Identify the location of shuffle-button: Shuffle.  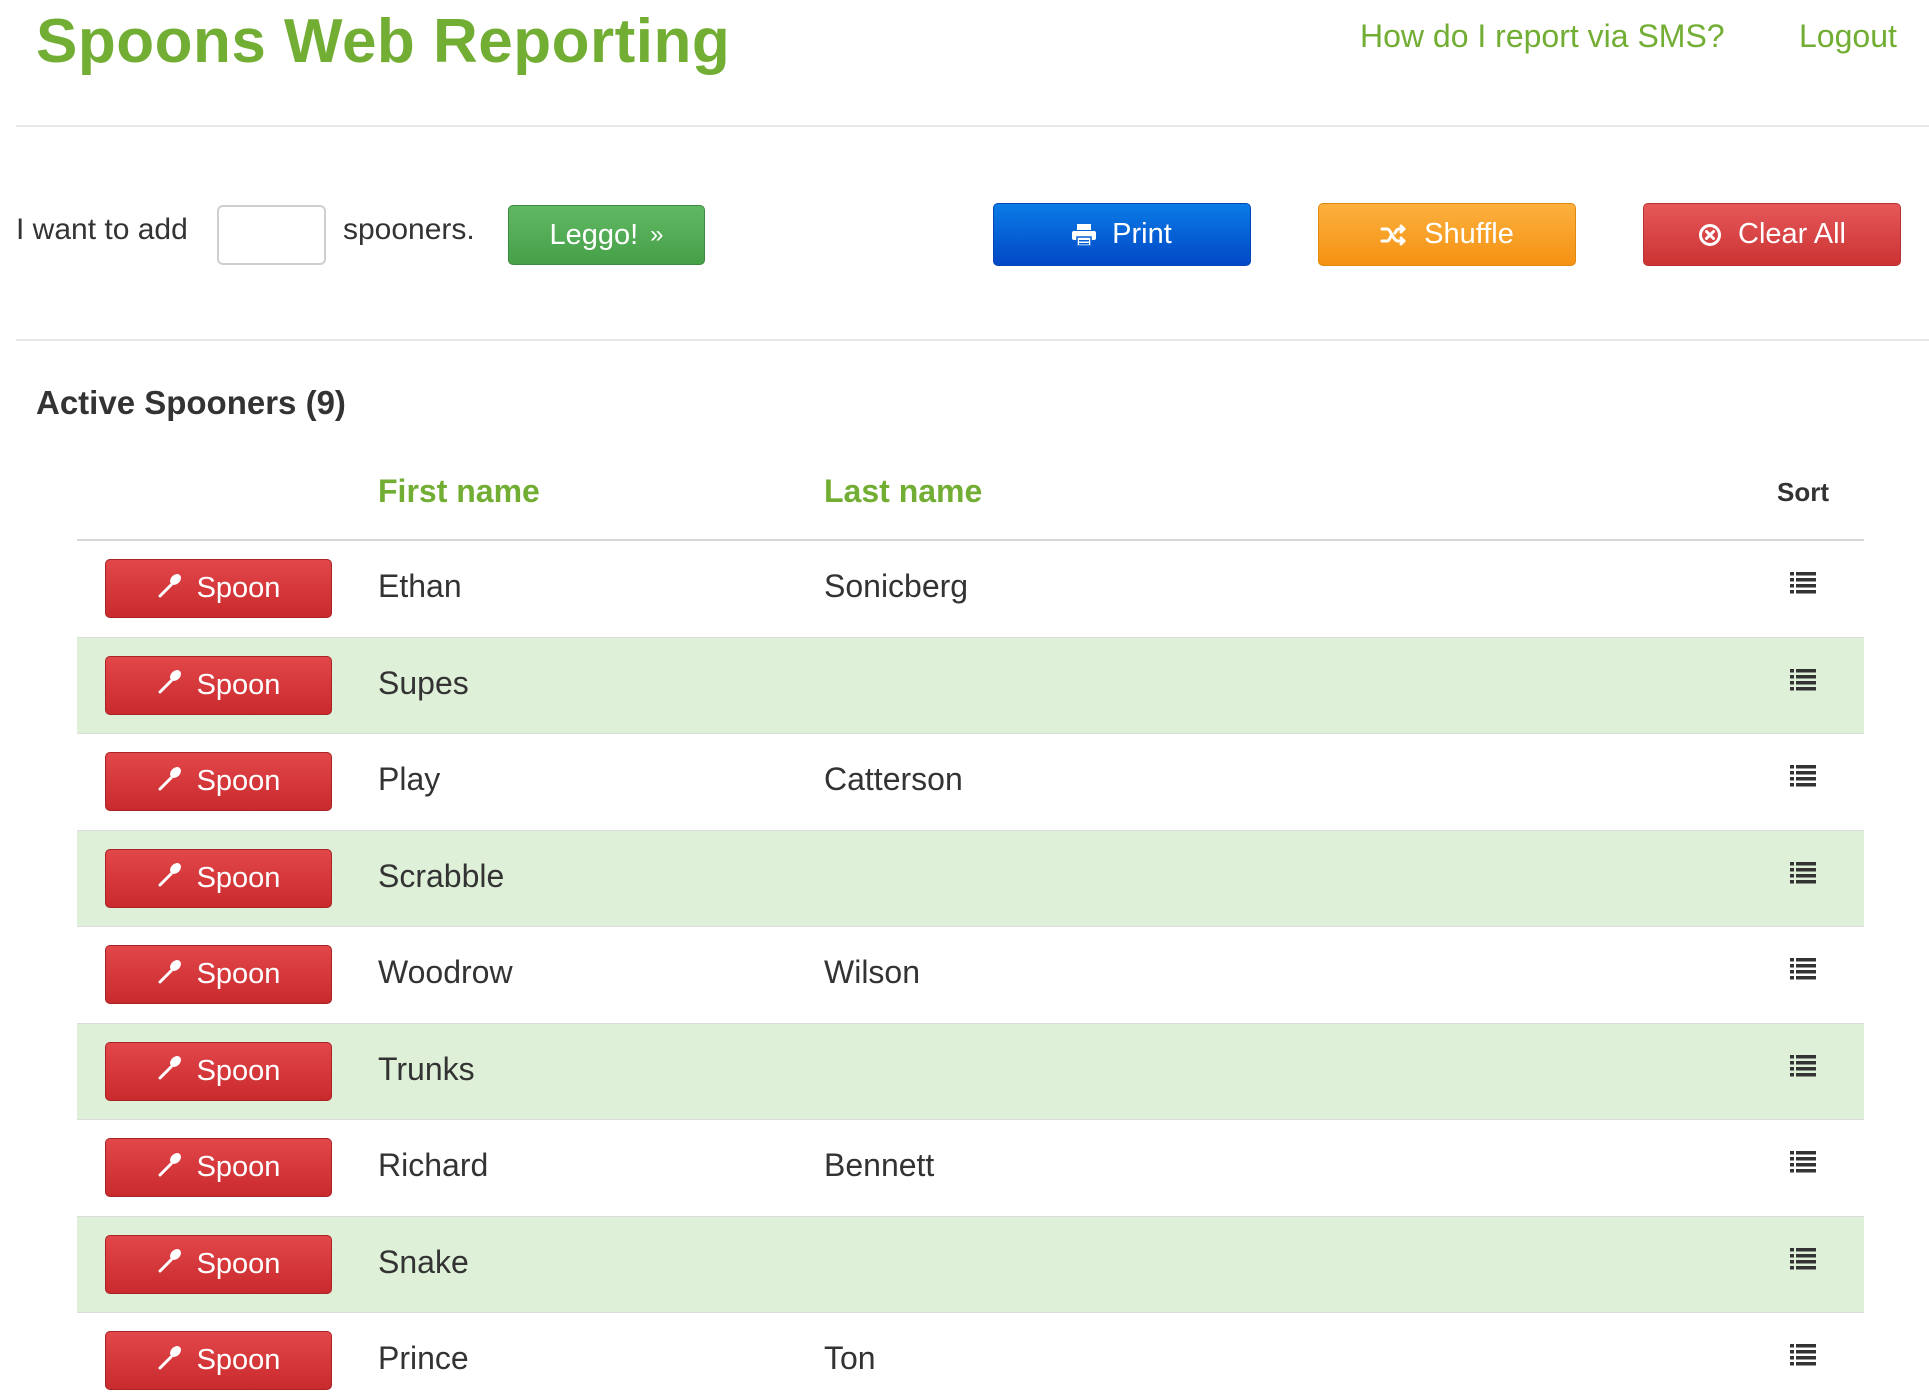
(1447, 234).